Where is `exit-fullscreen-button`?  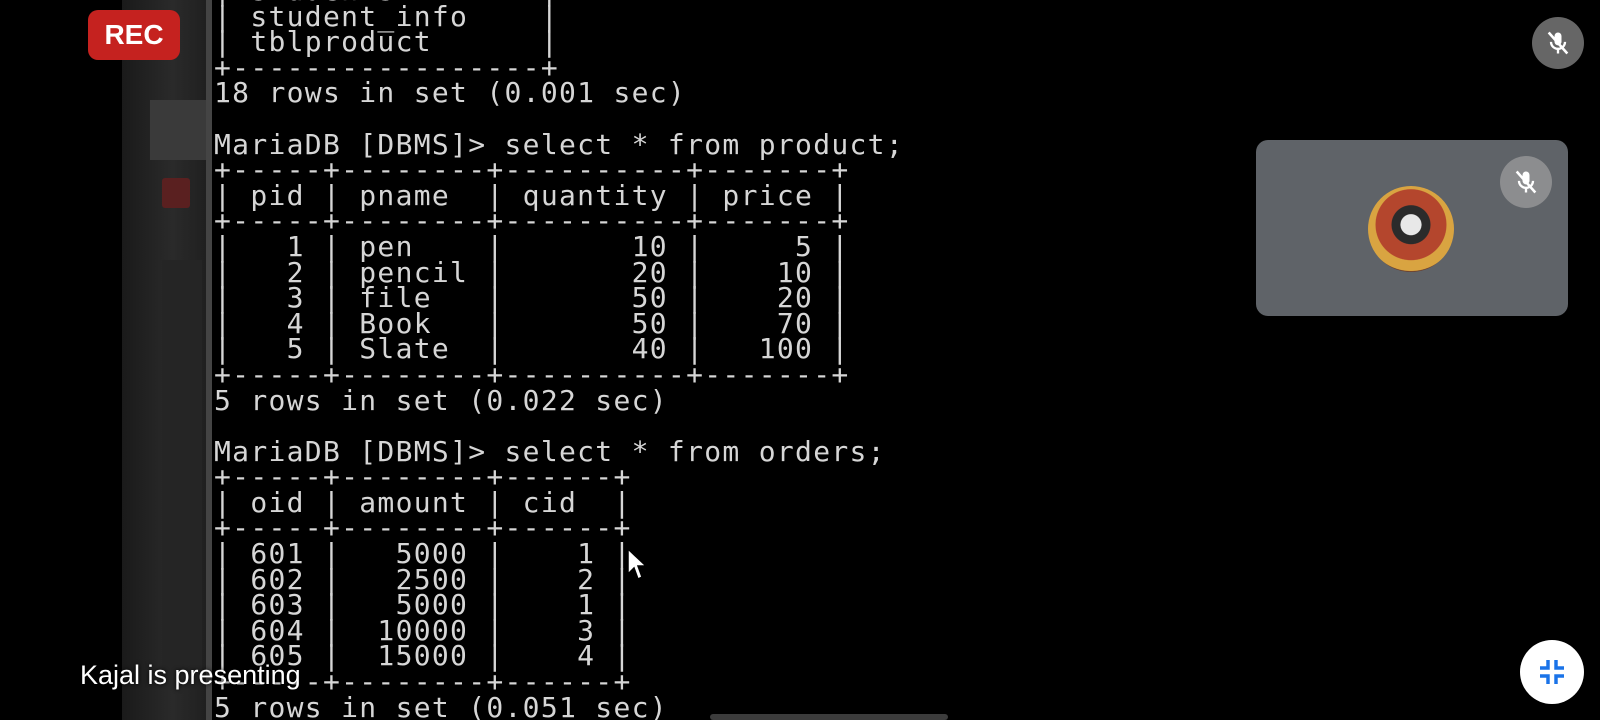
exit-fullscreen-button is located at coordinates (1552, 672).